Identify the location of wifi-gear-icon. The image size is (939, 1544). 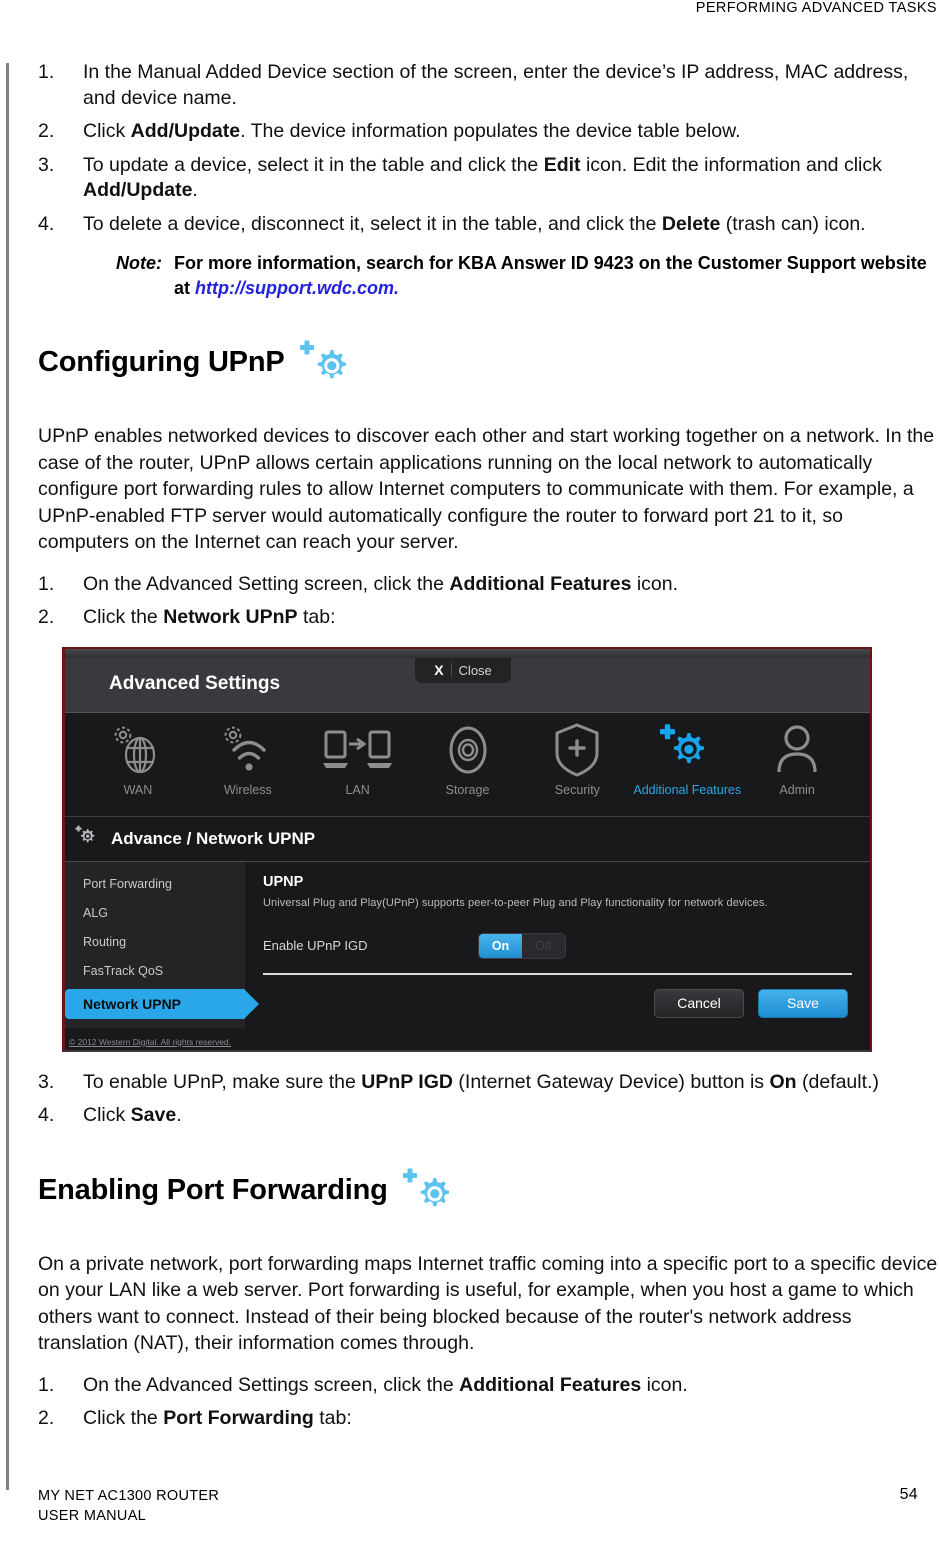
(248, 750).